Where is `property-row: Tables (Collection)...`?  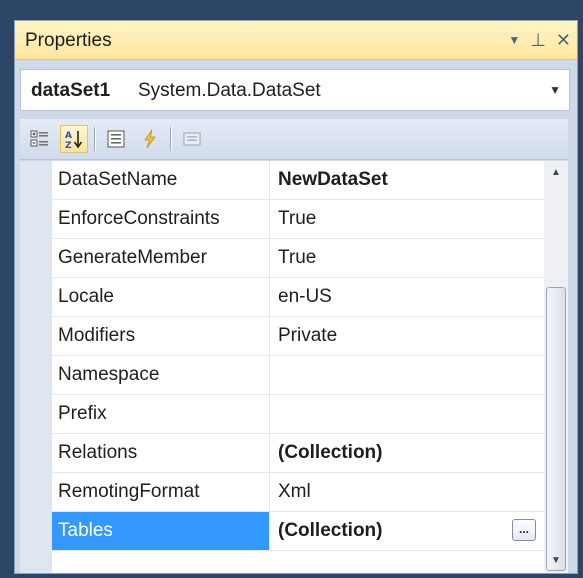
property-row: Tables (Collection)... is located at coordinates (298, 531).